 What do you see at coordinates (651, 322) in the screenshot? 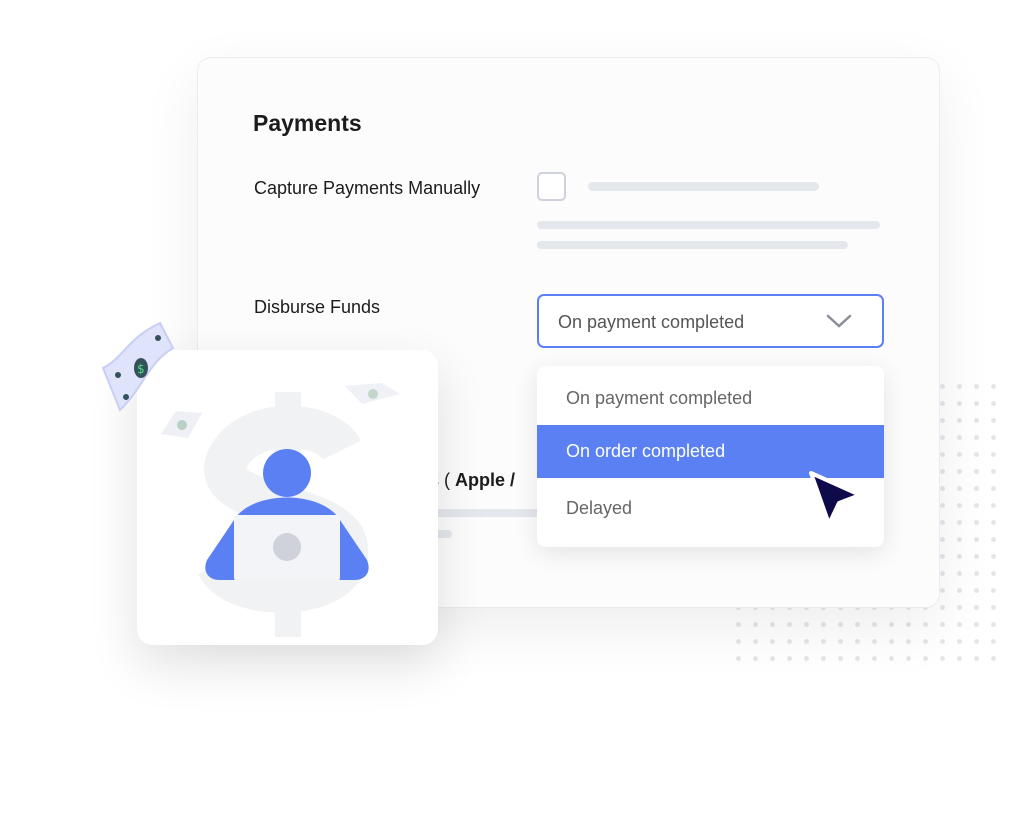
I see `selected-value: On payment completed` at bounding box center [651, 322].